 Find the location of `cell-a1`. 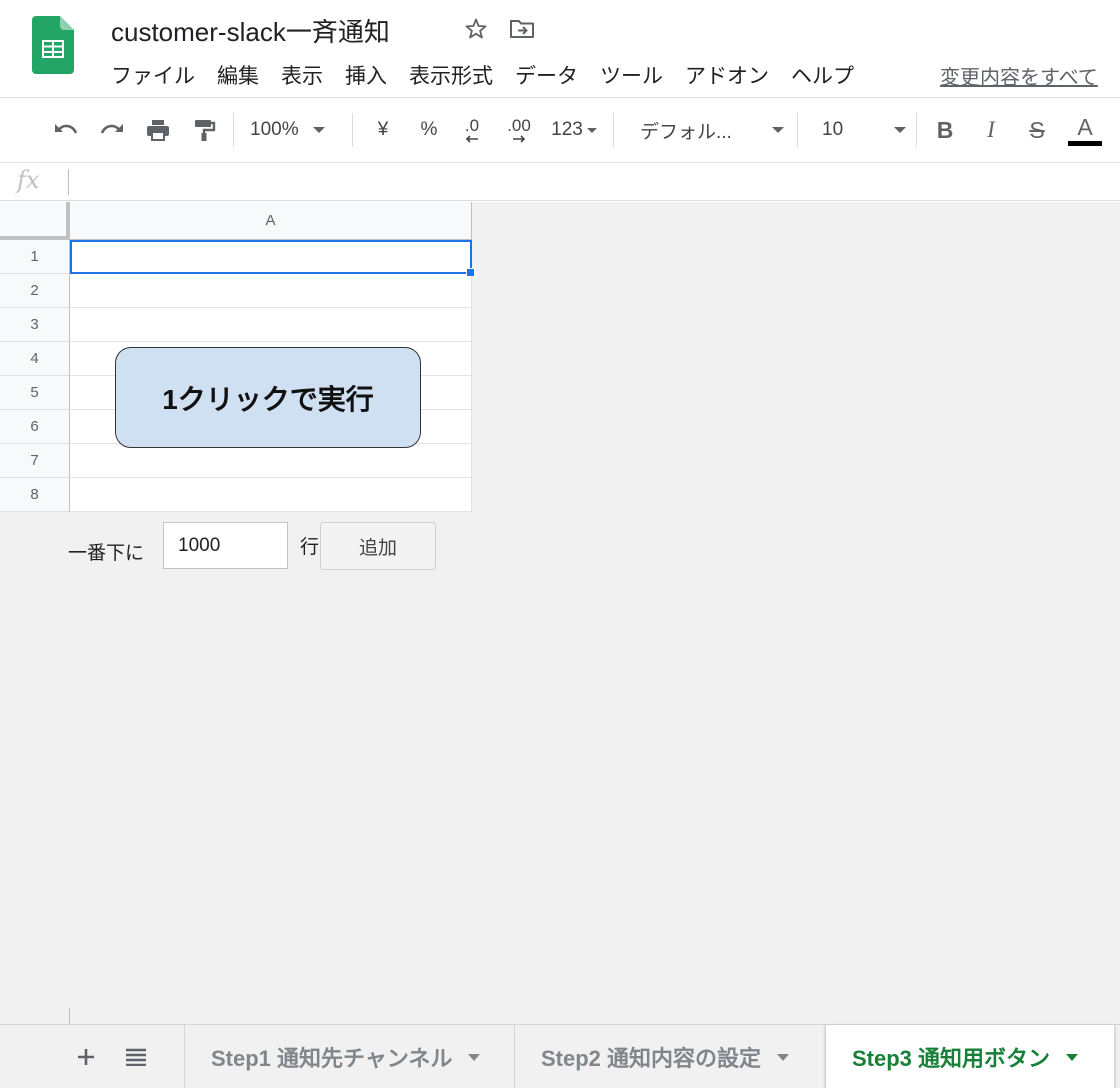

cell-a1 is located at coordinates (271, 257).